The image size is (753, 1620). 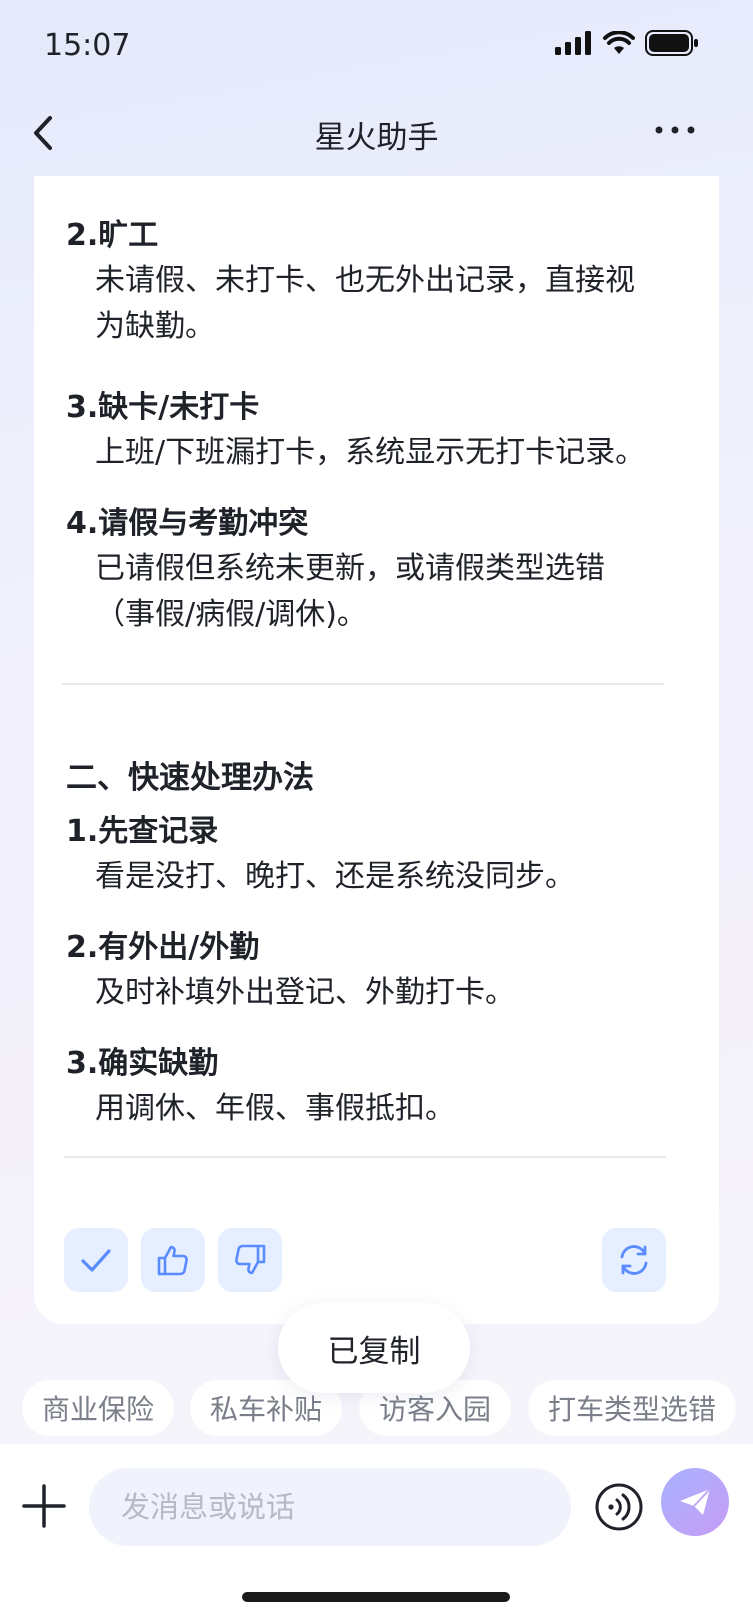 What do you see at coordinates (671, 43) in the screenshot?
I see `battery-icon` at bounding box center [671, 43].